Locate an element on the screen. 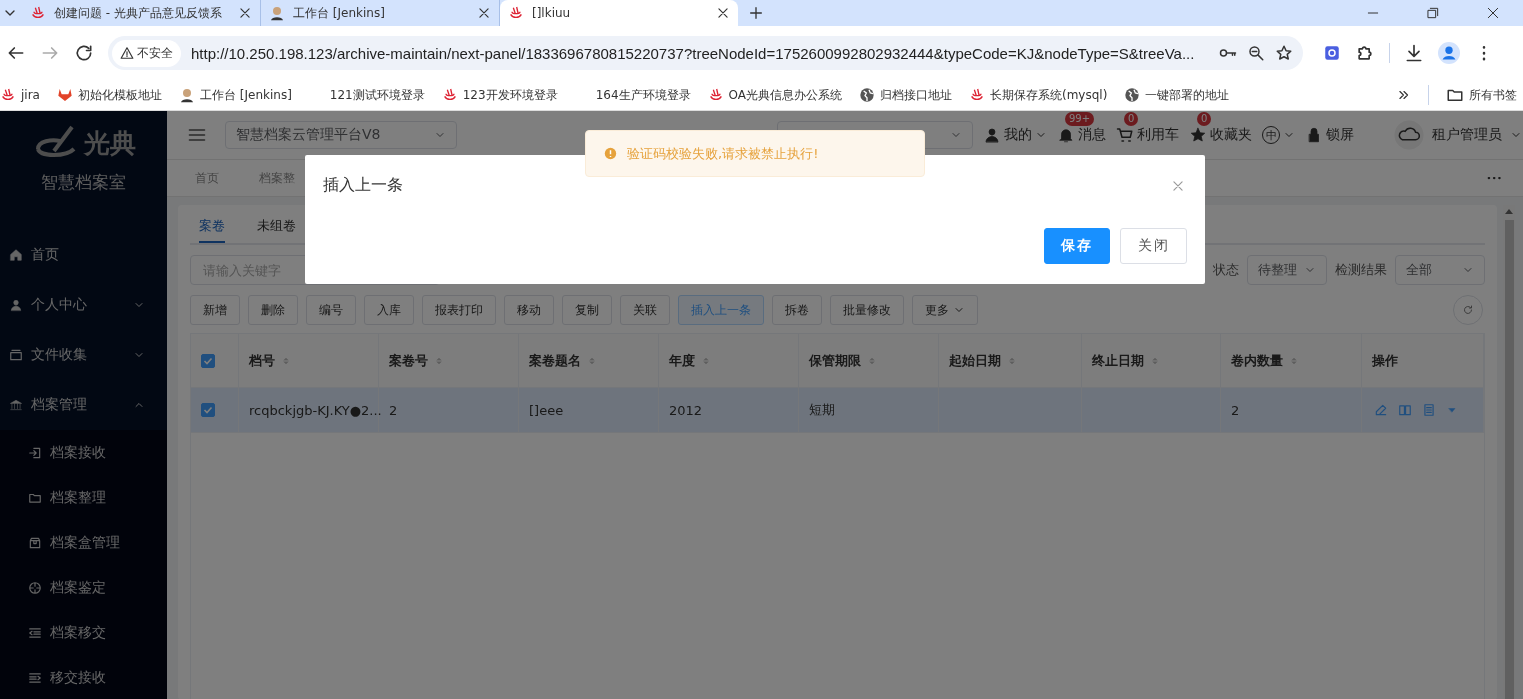 The image size is (1523, 699). column-header: 案卷号 is located at coordinates (449, 360).